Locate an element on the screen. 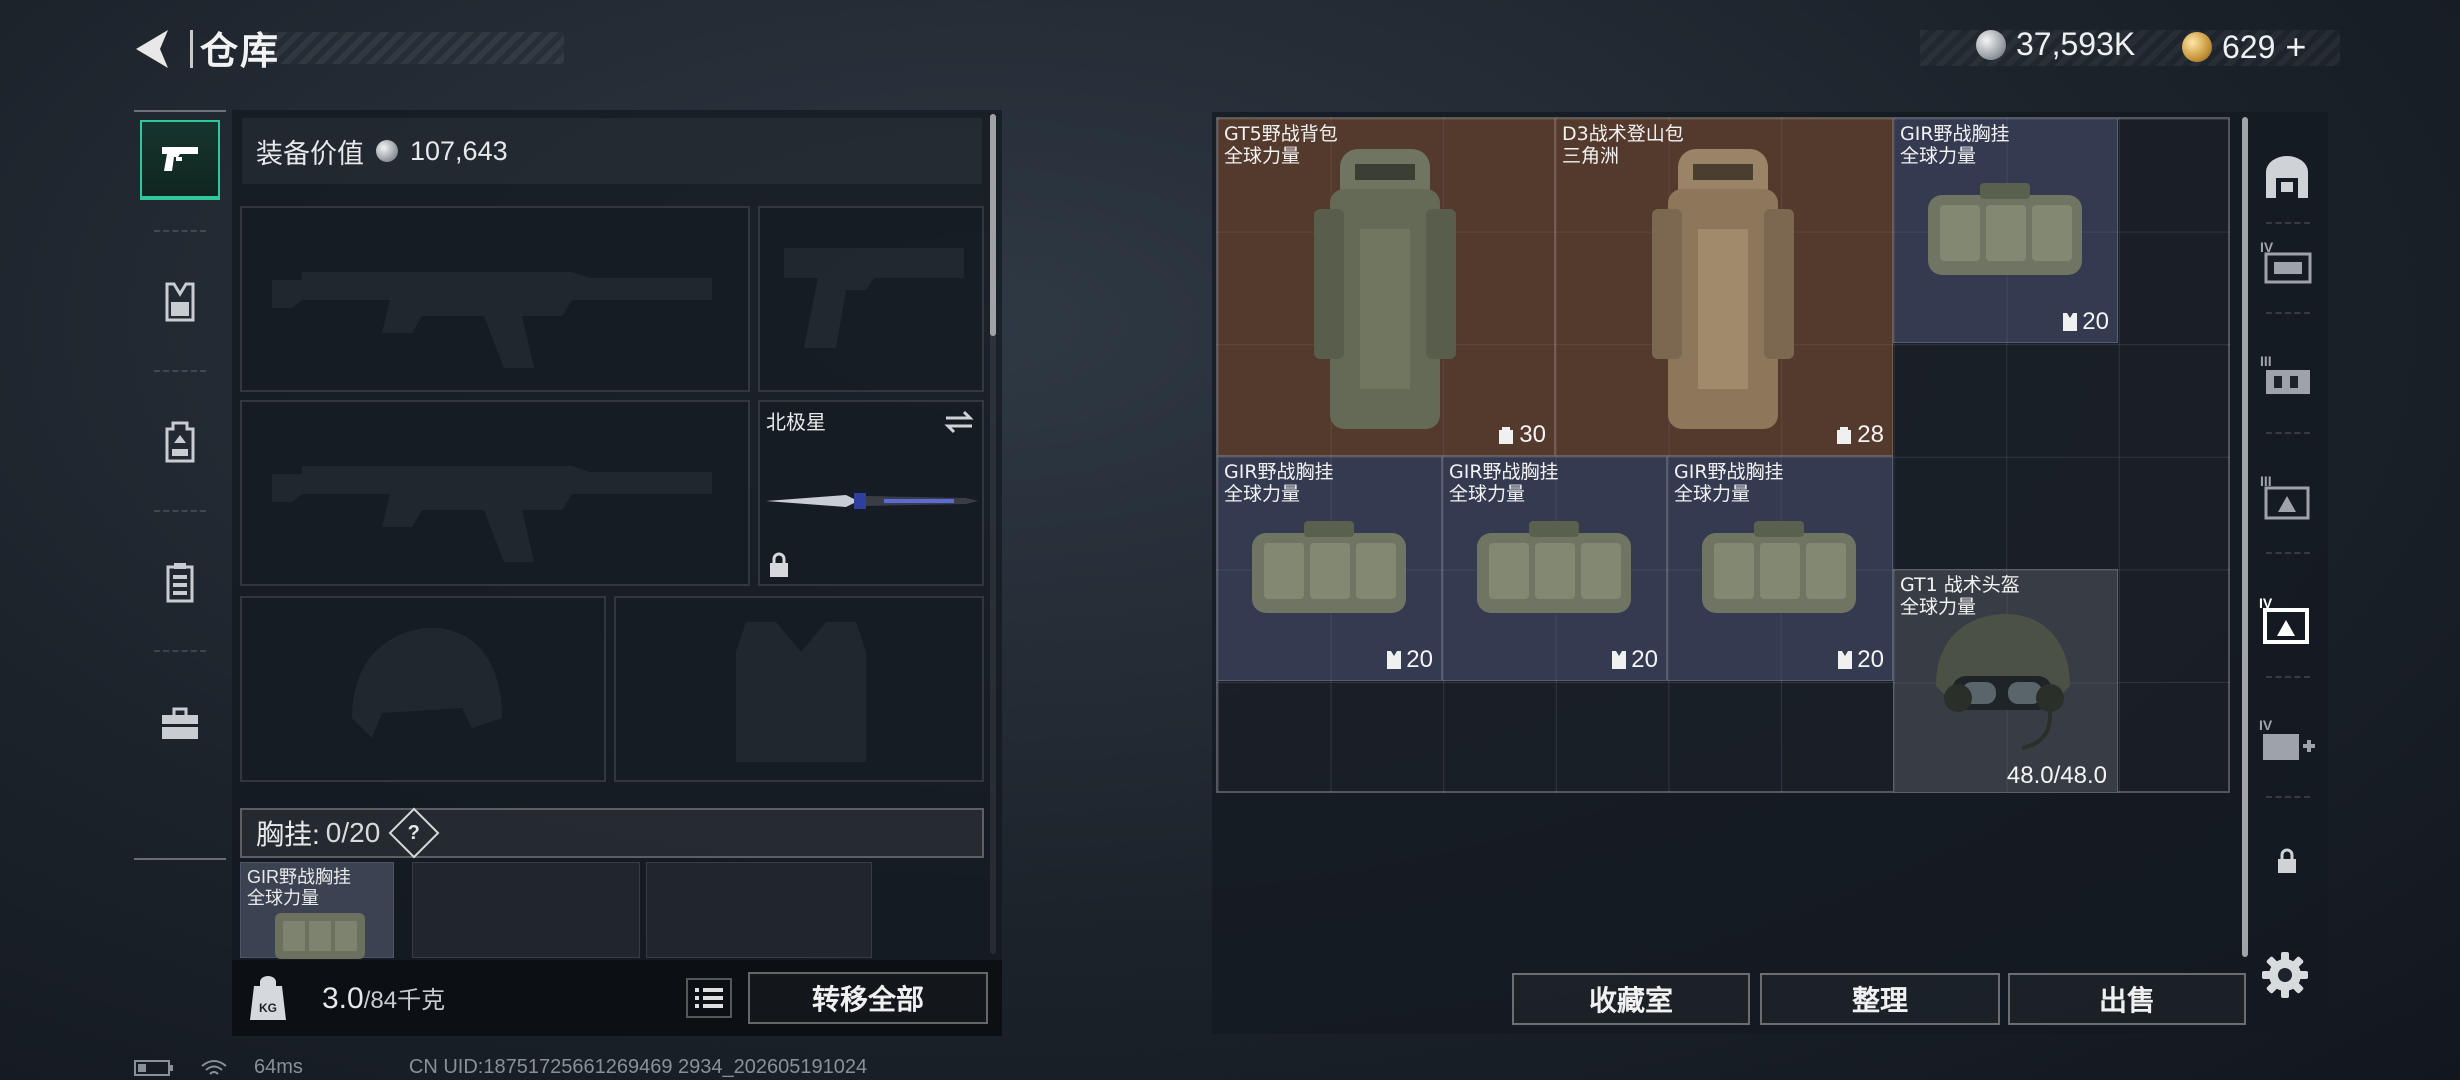 This screenshot has height=1080, width=2460. armor-icon is located at coordinates (180, 583).